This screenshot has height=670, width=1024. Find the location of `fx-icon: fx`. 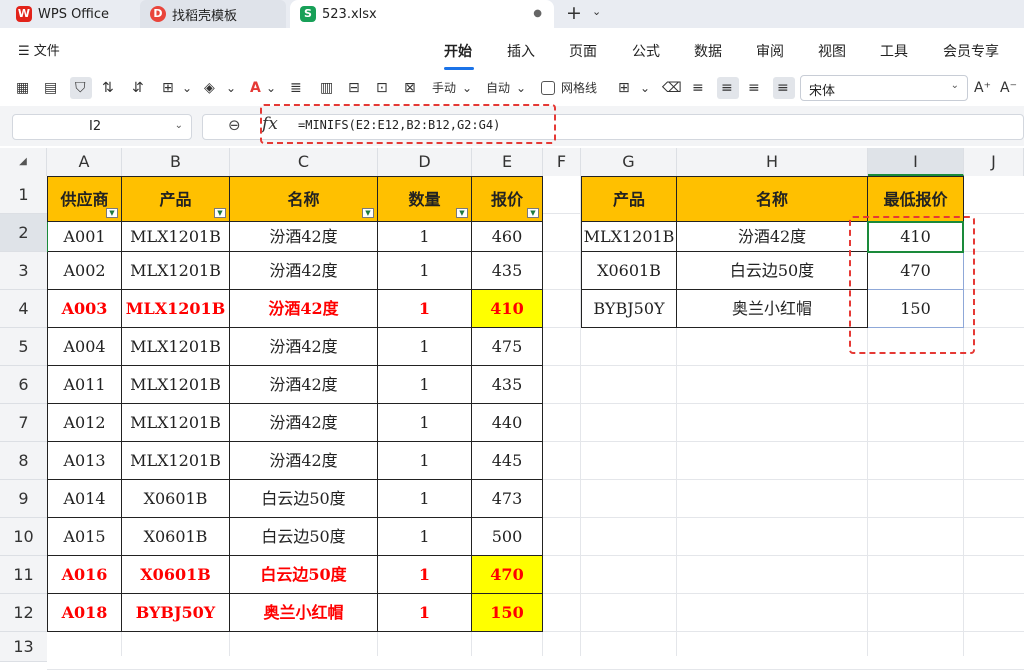

fx-icon: fx is located at coordinates (270, 124).